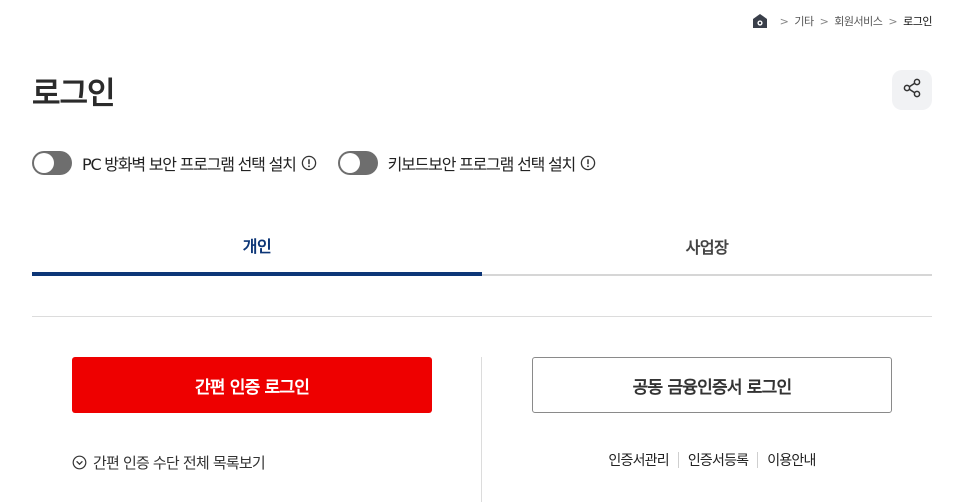  What do you see at coordinates (804, 21) in the screenshot?
I see `breadcrumb-item-etc: 기타` at bounding box center [804, 21].